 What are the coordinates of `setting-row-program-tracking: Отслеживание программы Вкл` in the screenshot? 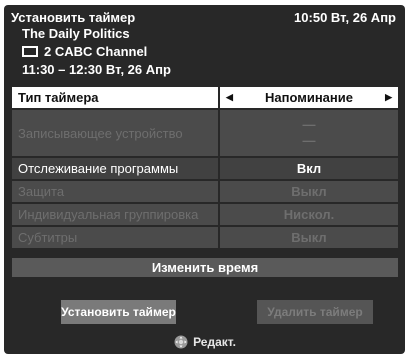 It's located at (205, 168).